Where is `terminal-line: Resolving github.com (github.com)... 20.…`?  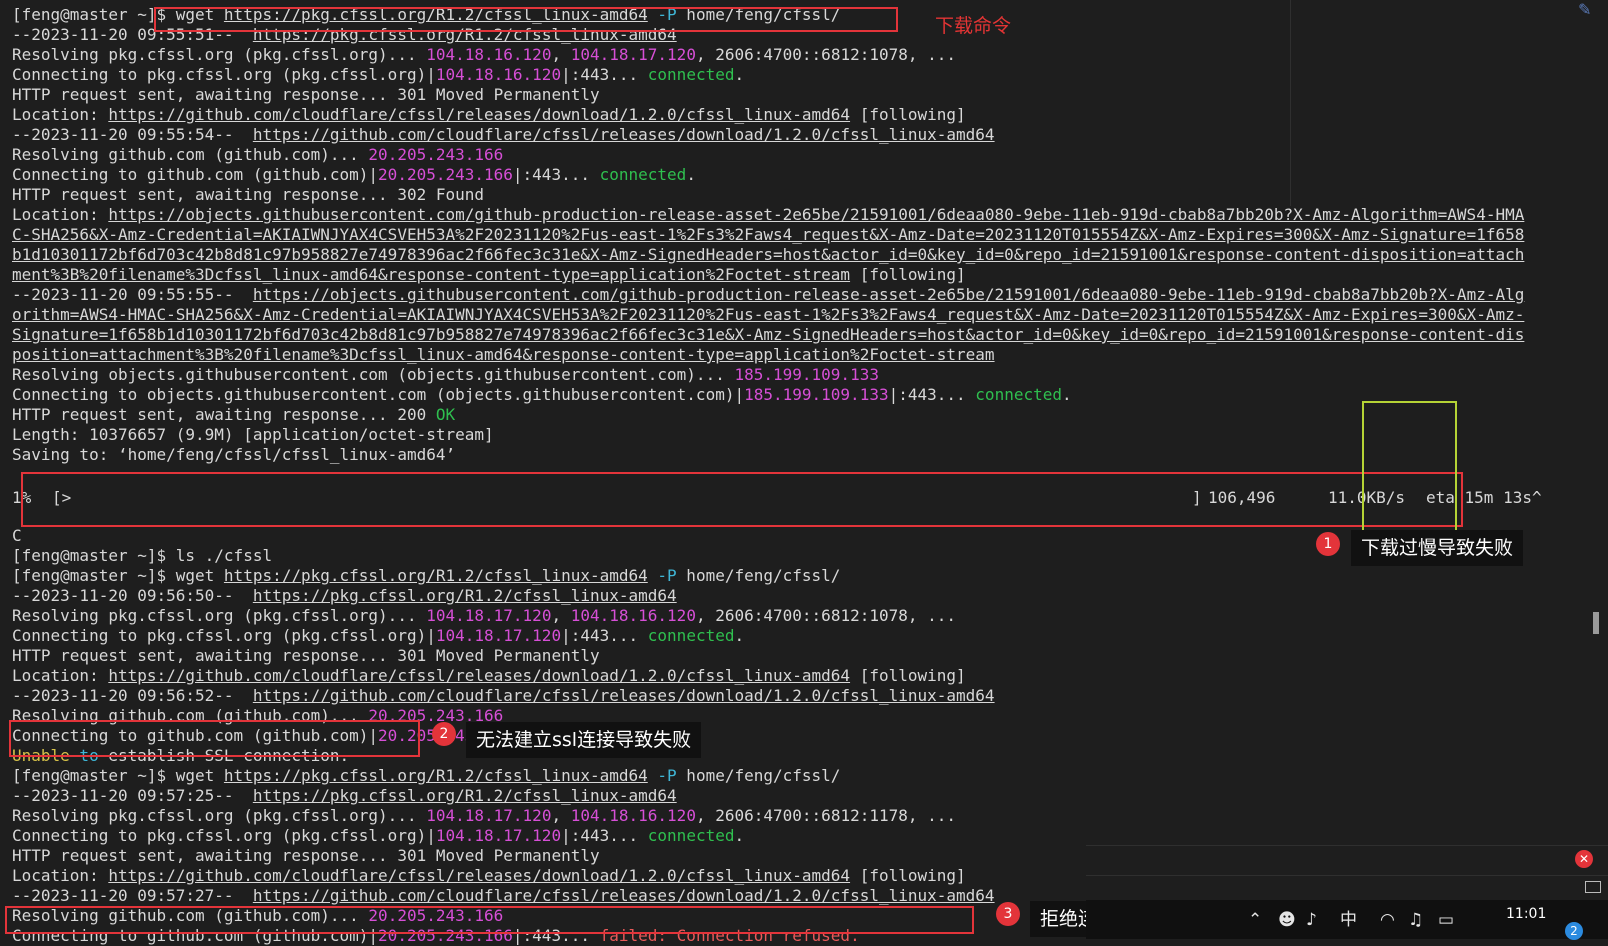 terminal-line: Resolving github.com (github.com)... 20.… is located at coordinates (257, 155).